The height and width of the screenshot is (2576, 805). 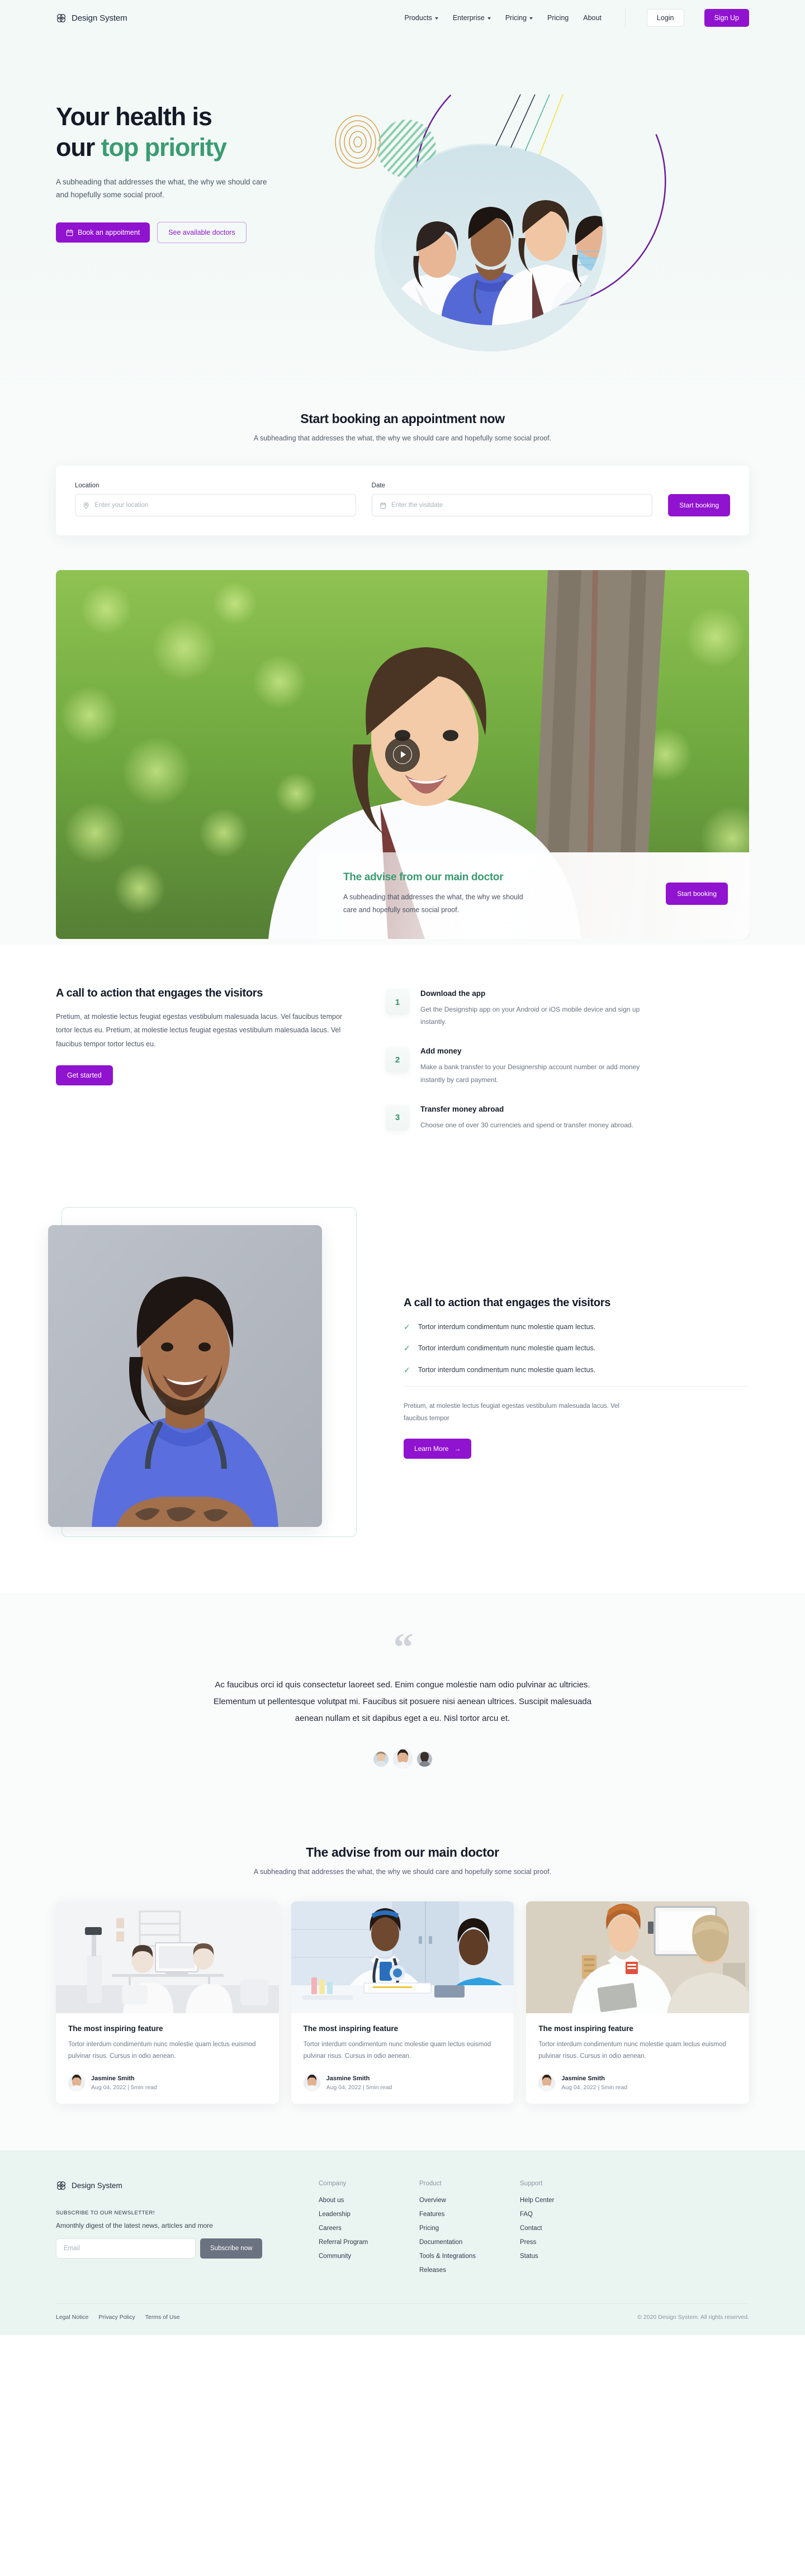 I want to click on brand-logo: Design System, so click(x=91, y=18).